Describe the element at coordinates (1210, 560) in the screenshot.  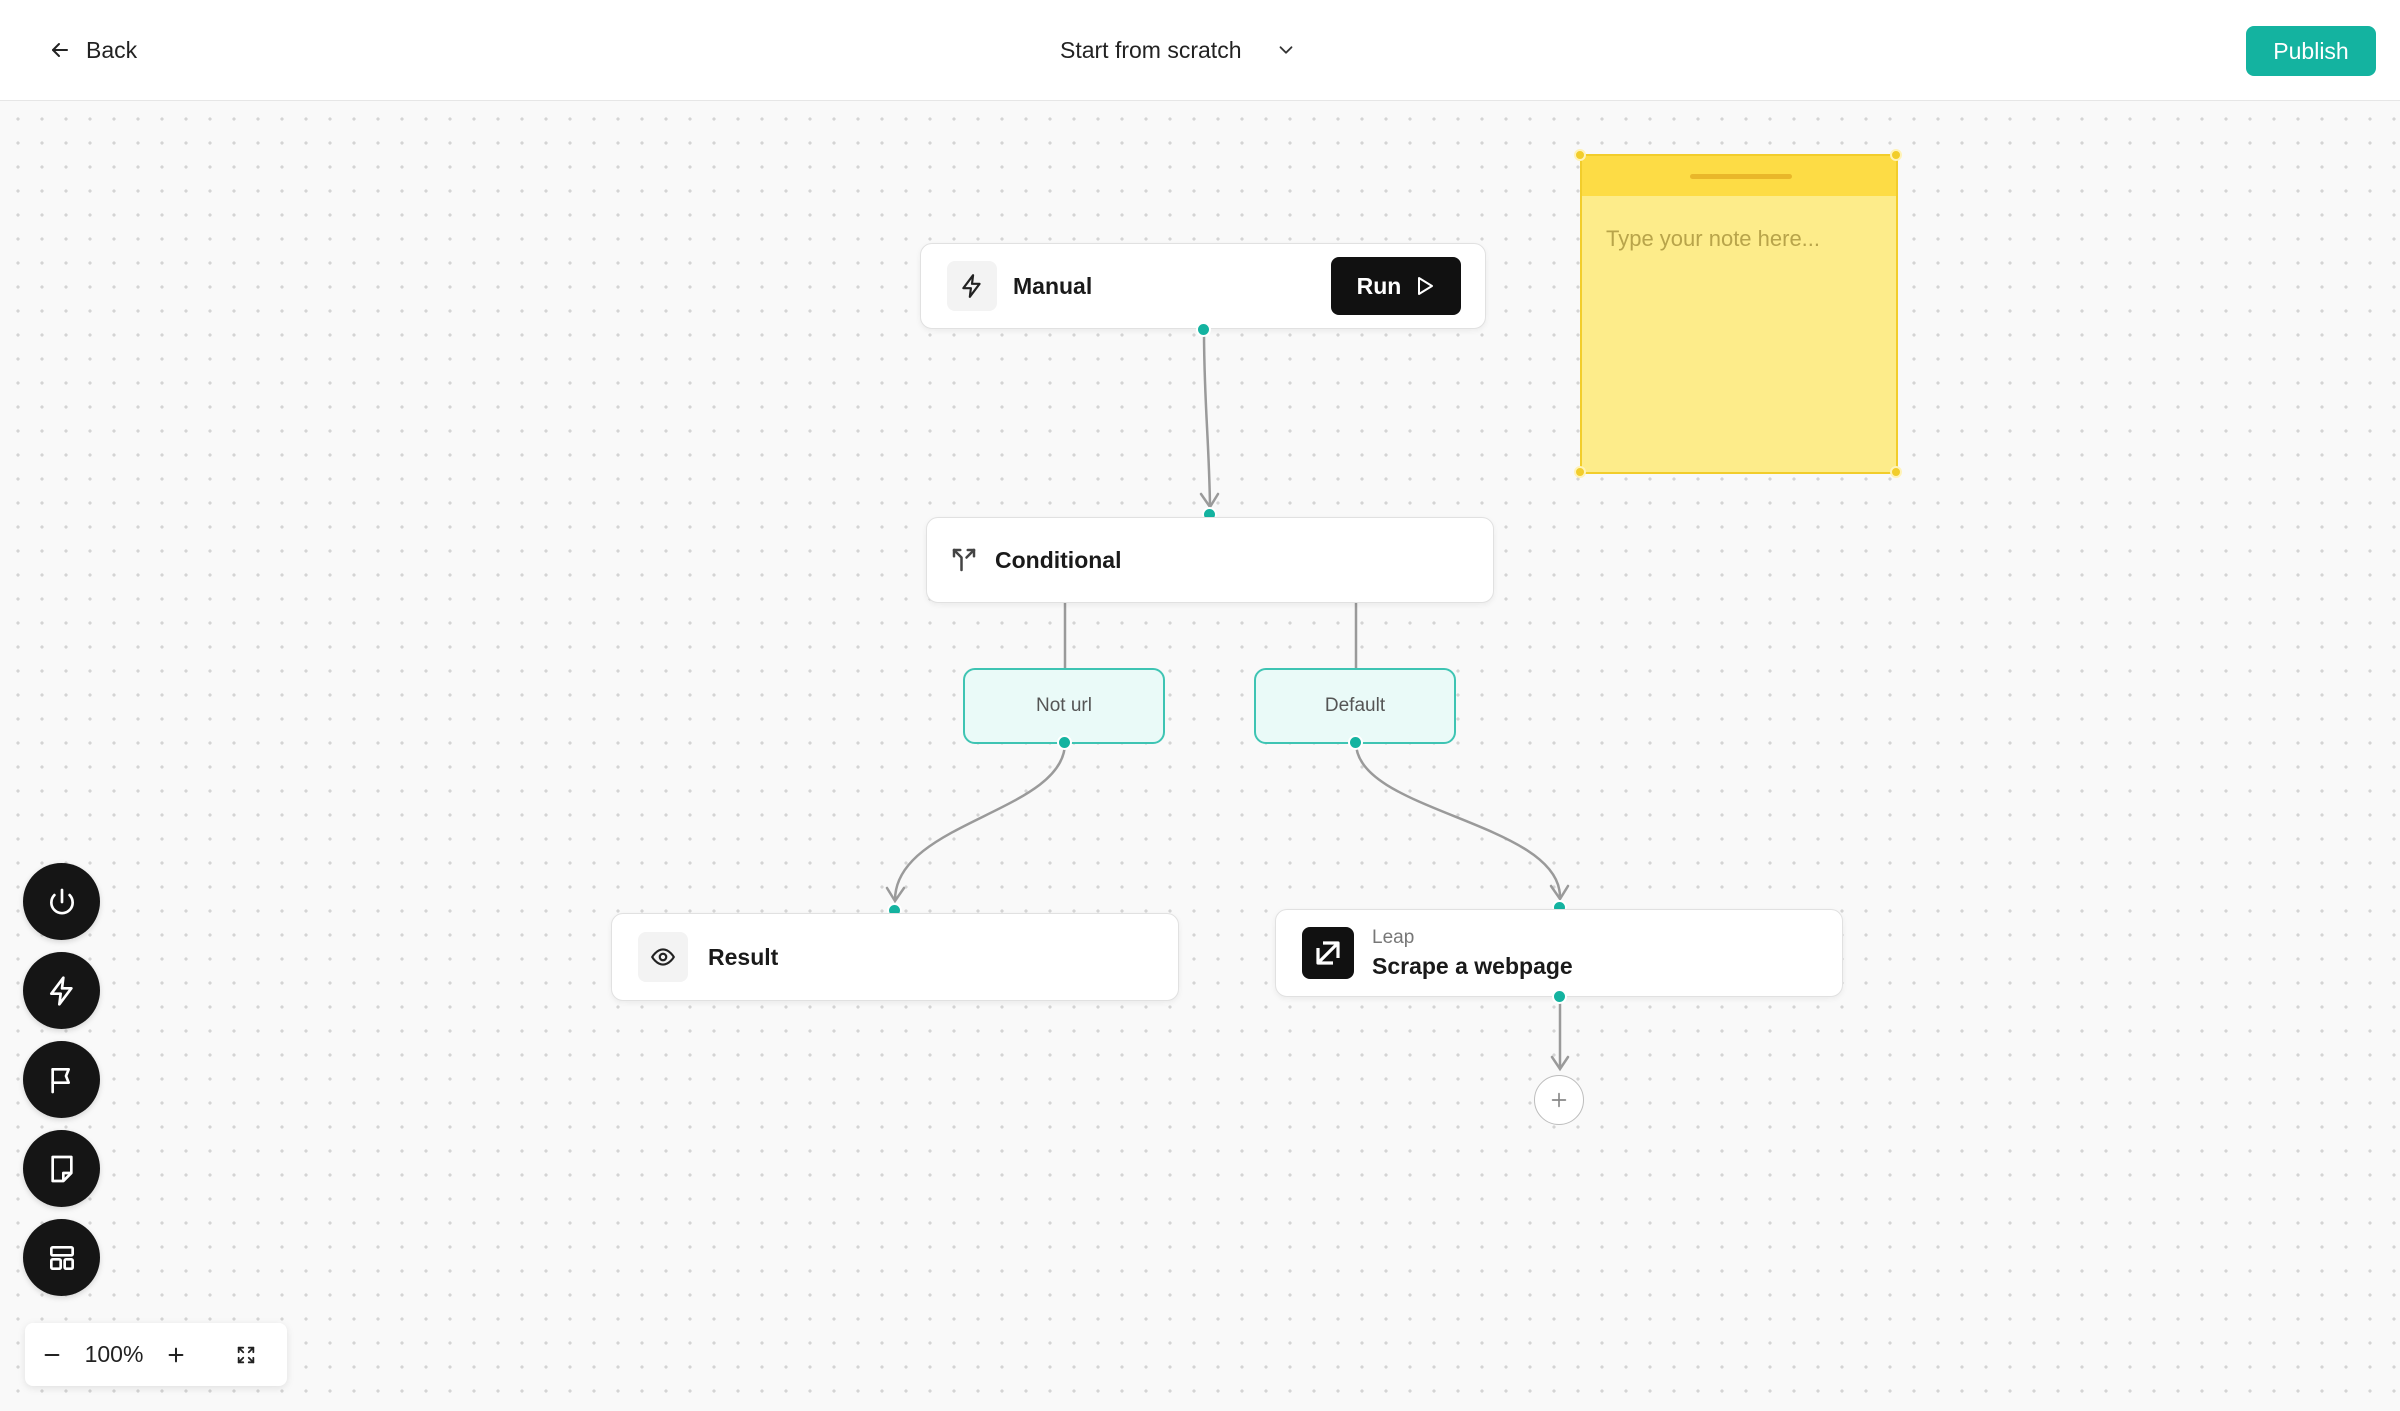
I see `conditional-node: Conditional` at that location.